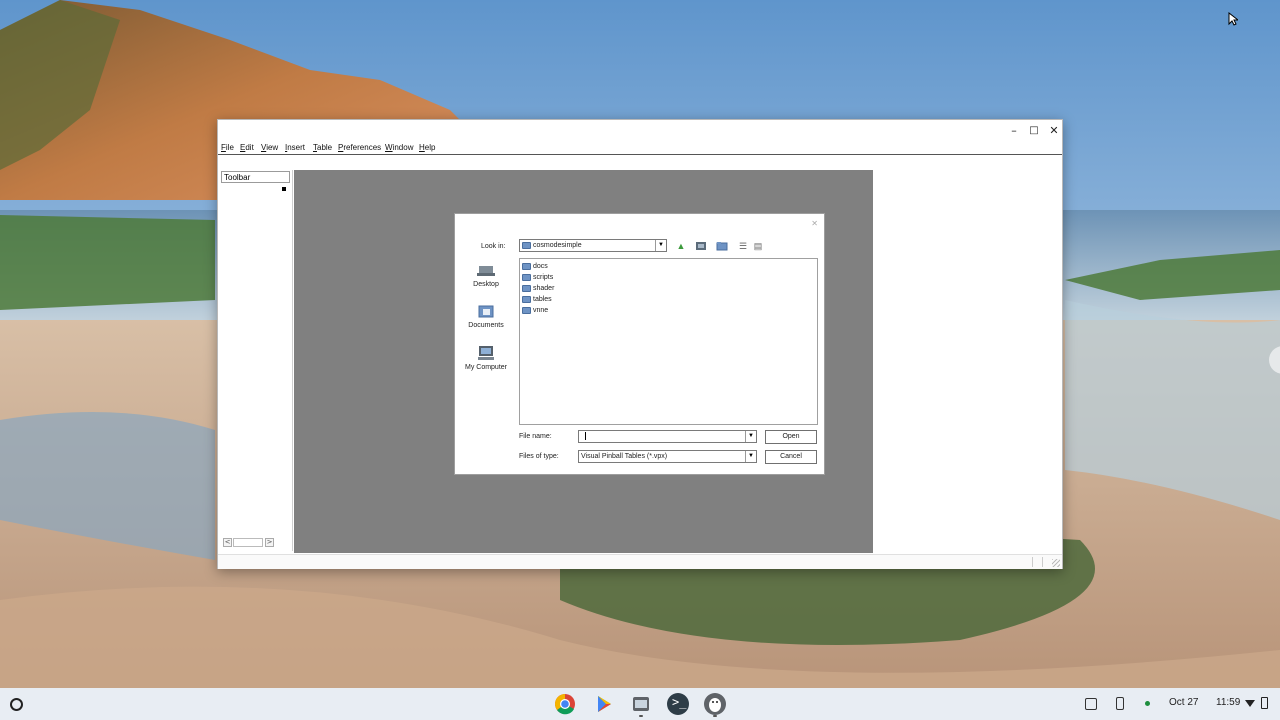 This screenshot has width=1280, height=720. What do you see at coordinates (967, 361) in the screenshot?
I see `properties-area` at bounding box center [967, 361].